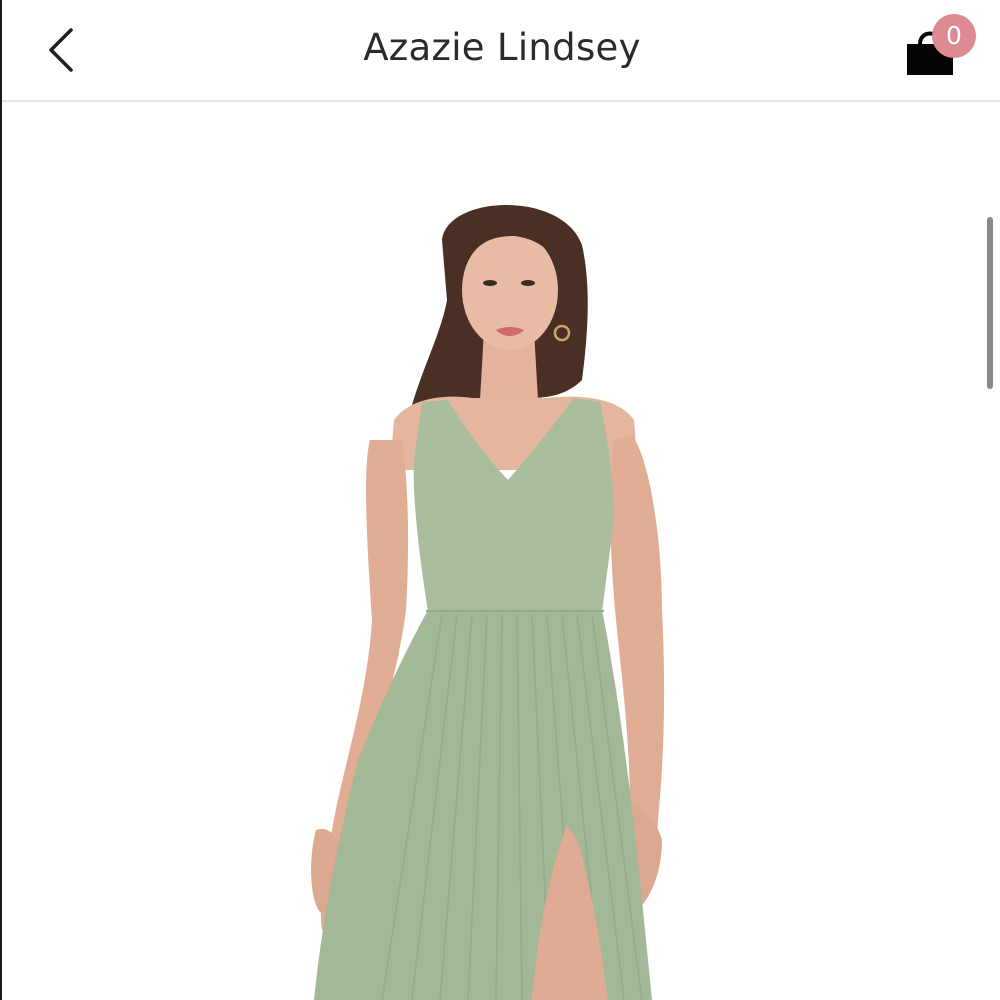 The width and height of the screenshot is (1000, 1000). Describe the element at coordinates (990, 303) in the screenshot. I see `scrollbar-thumb` at that location.